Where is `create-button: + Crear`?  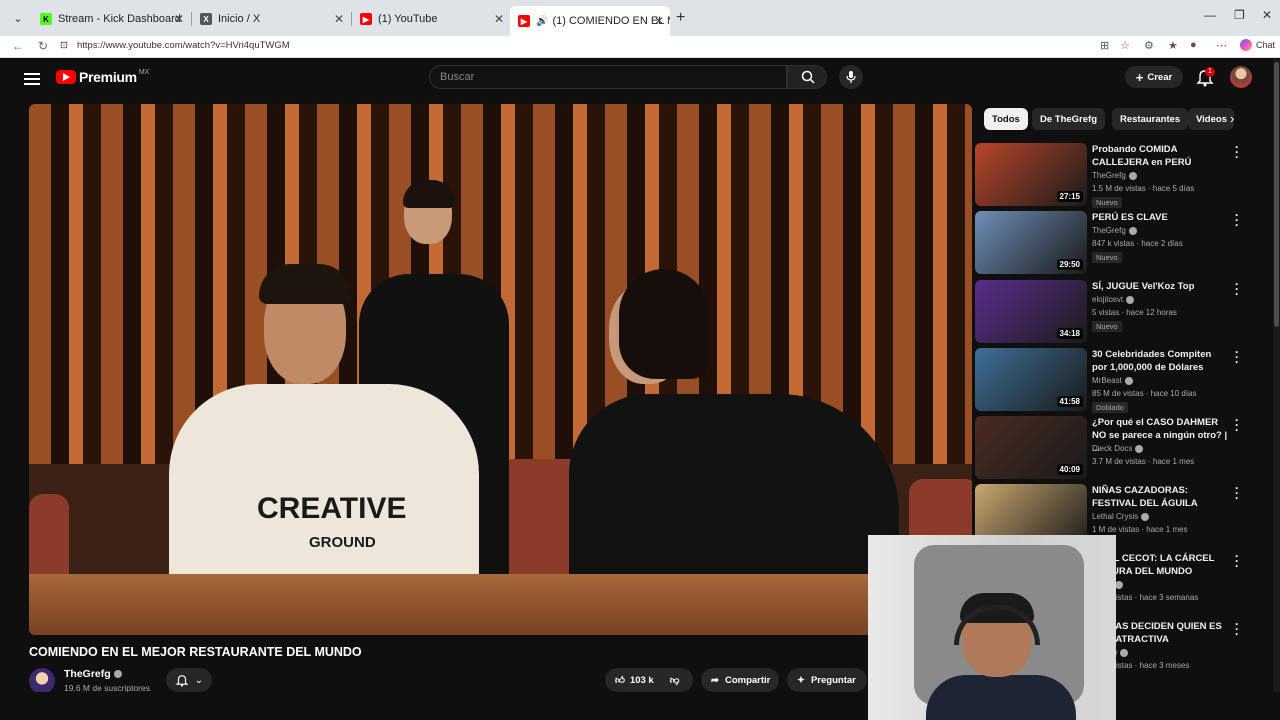
create-button: + Crear is located at coordinates (1154, 77).